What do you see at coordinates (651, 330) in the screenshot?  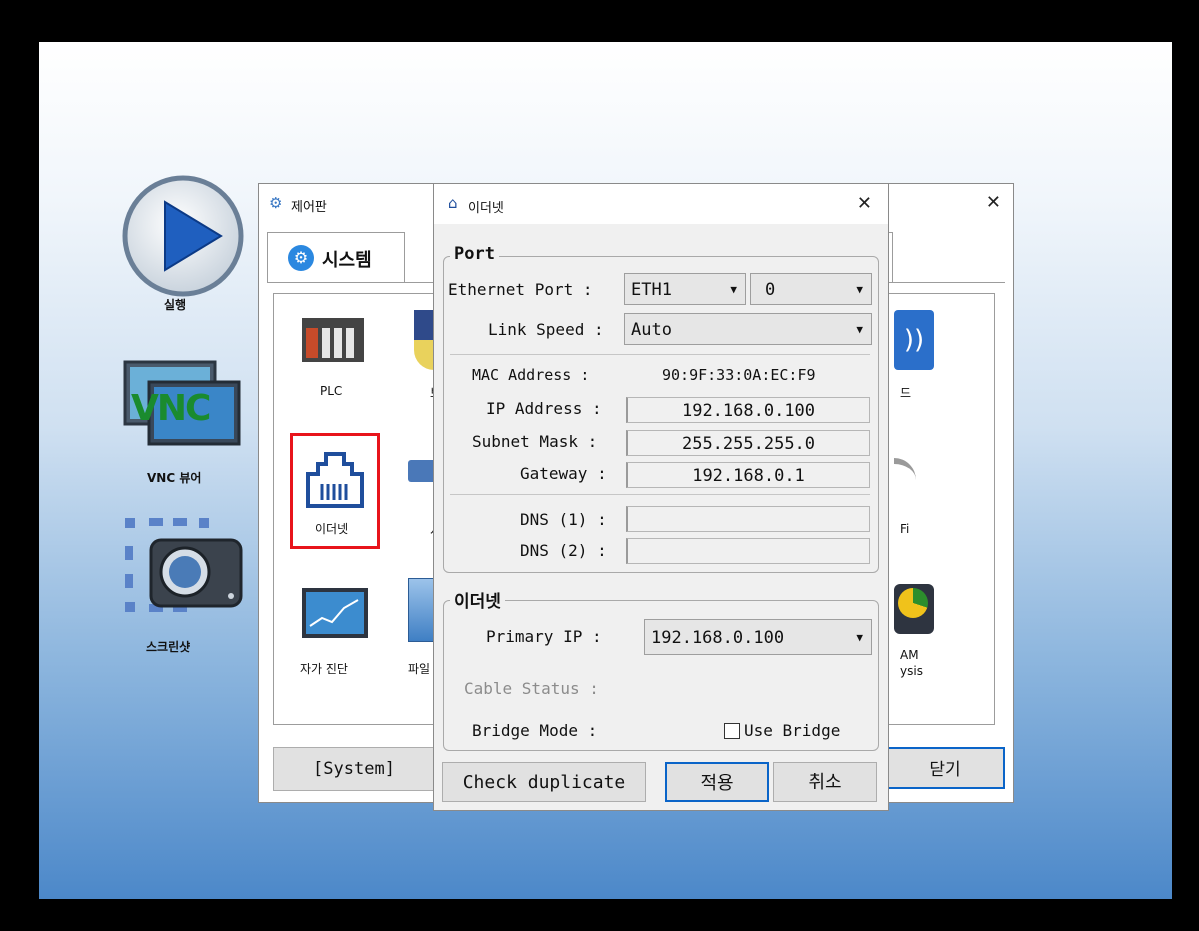 I see `link-speed-value: Auto` at bounding box center [651, 330].